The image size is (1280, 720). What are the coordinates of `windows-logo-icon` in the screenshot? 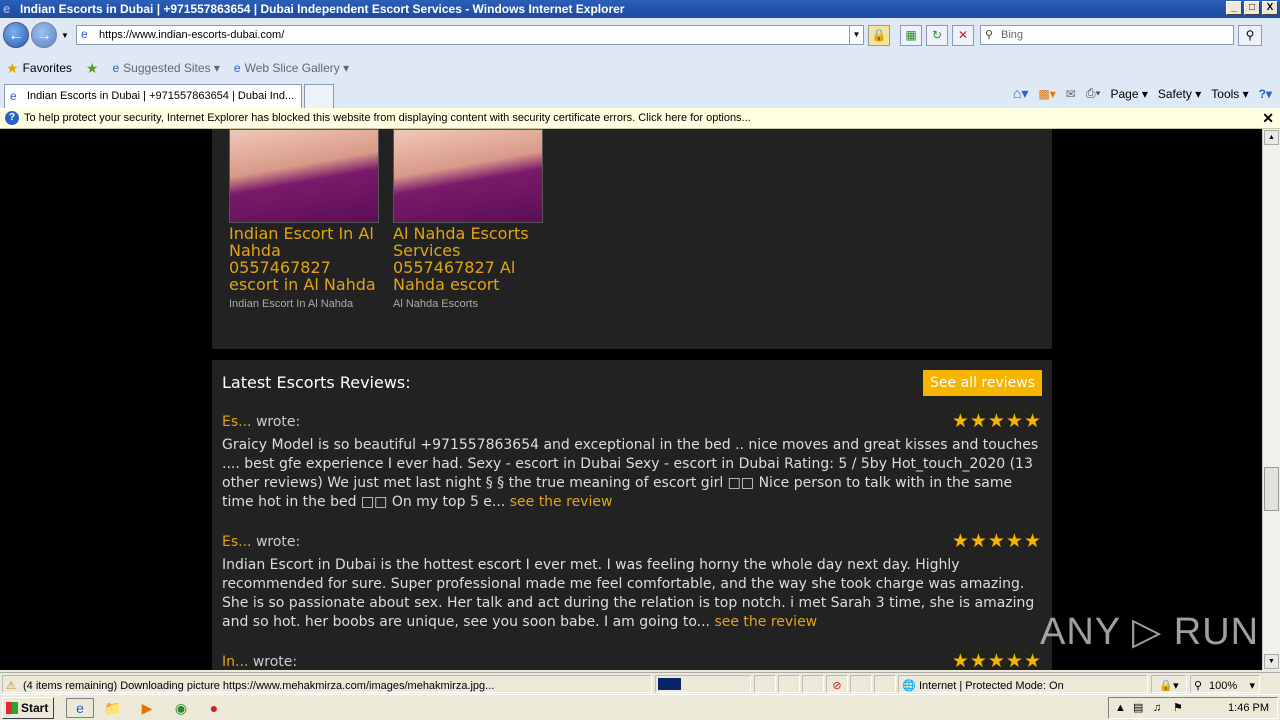 It's located at (12, 708).